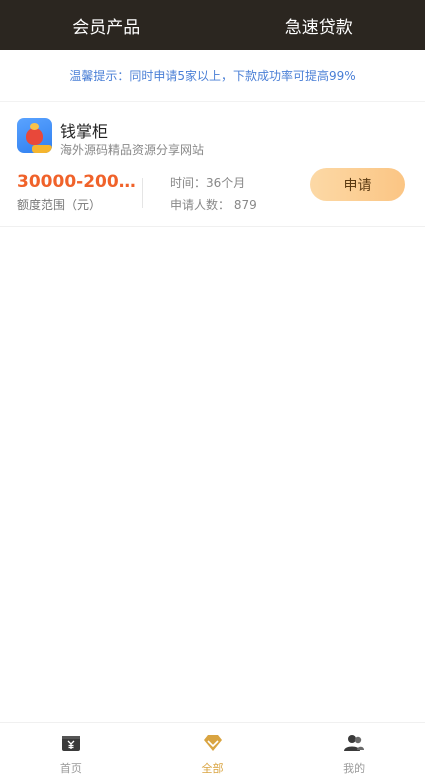 Image resolution: width=425 pixels, height=777 pixels. I want to click on amount-range-label: 额度范围（元）, so click(59, 205).